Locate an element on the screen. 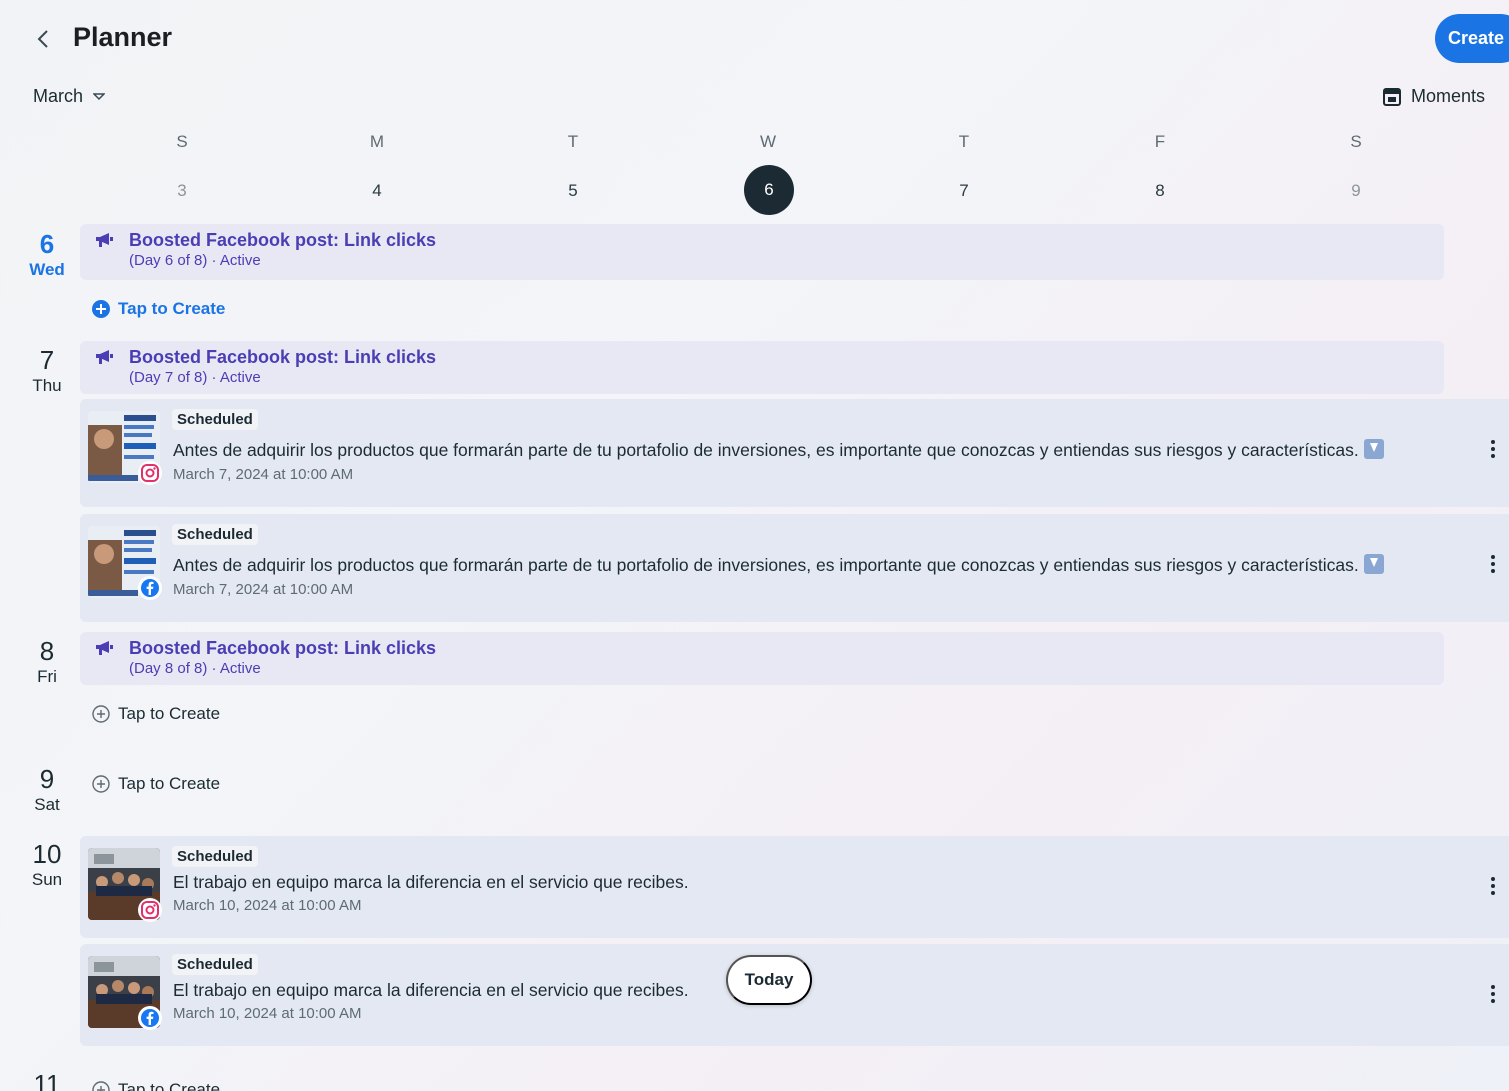  day-number: 10 is located at coordinates (47, 854).